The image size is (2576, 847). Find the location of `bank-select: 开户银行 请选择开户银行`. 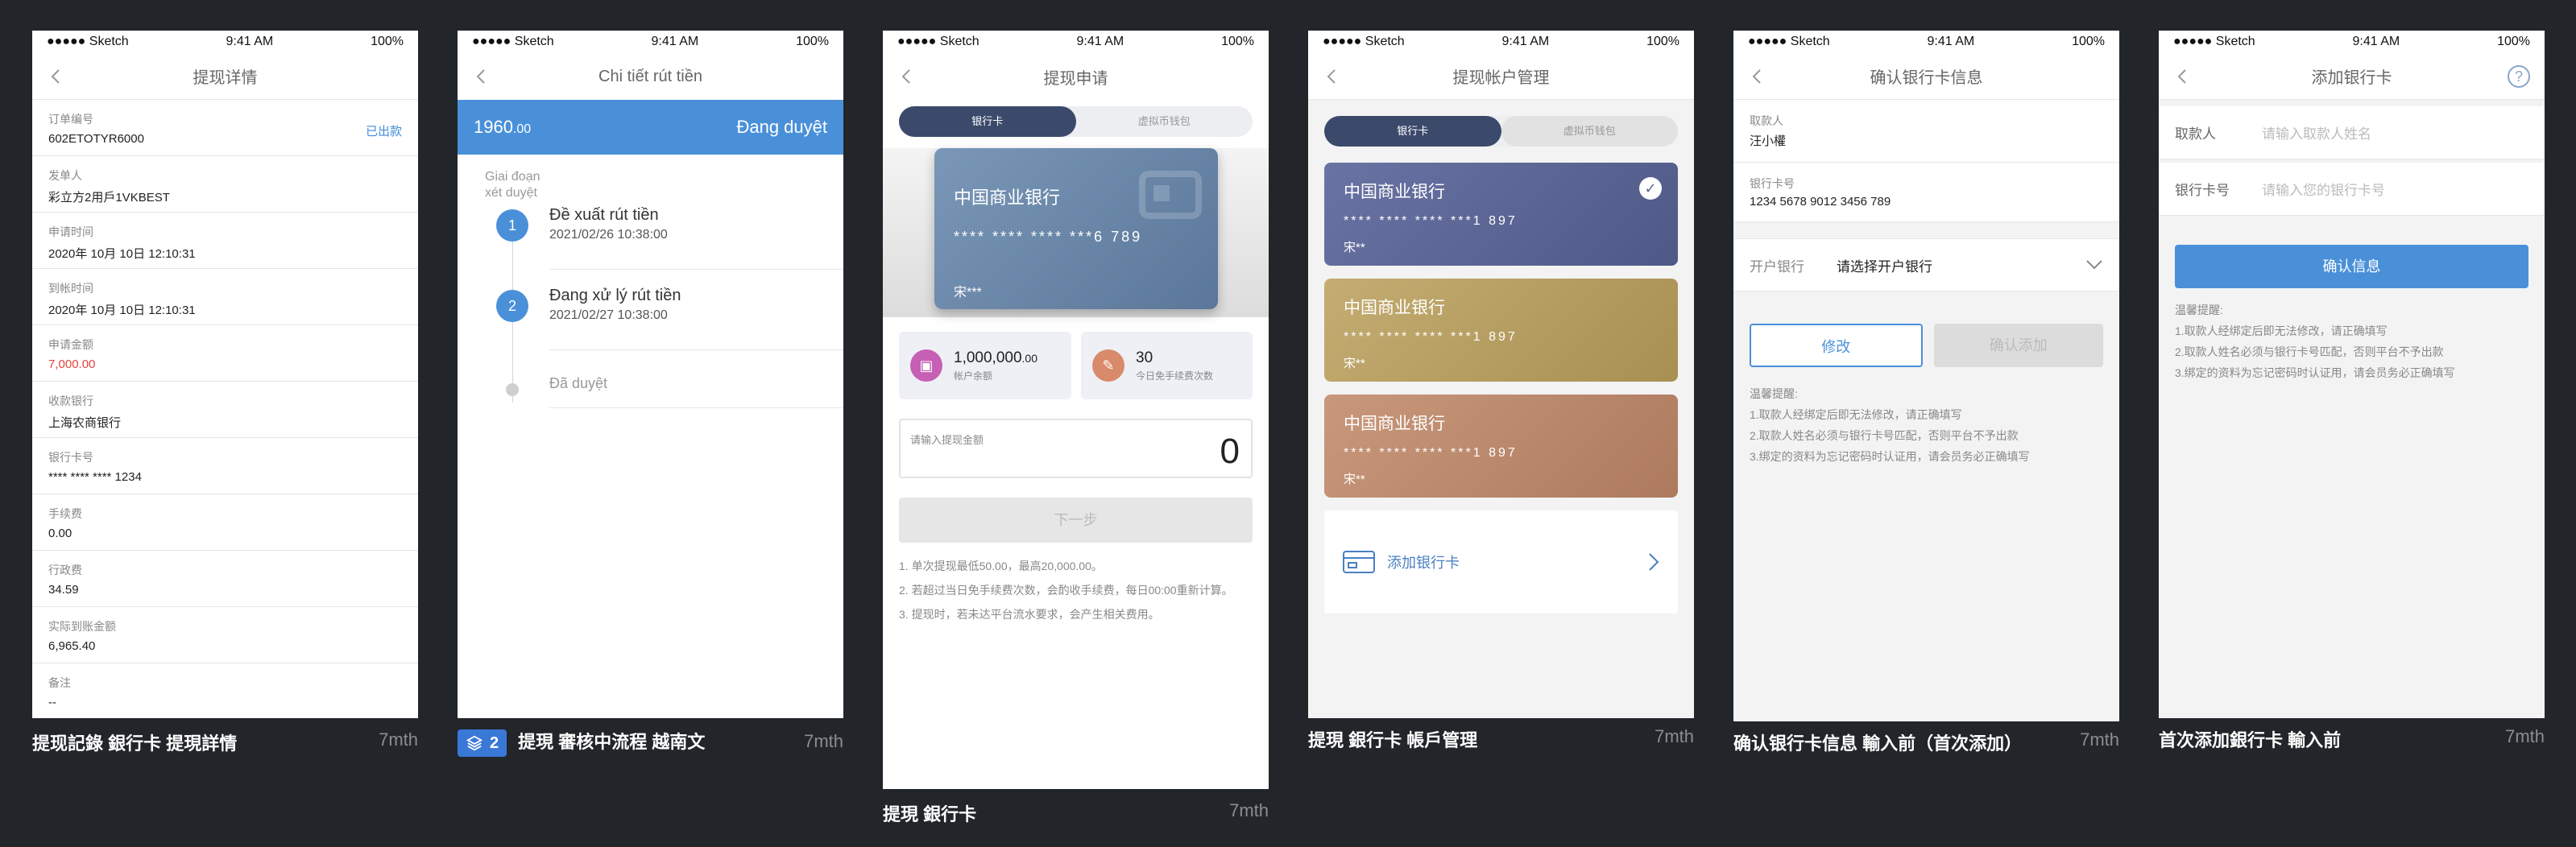

bank-select: 开户银行 请选择开户银行 is located at coordinates (1926, 264).